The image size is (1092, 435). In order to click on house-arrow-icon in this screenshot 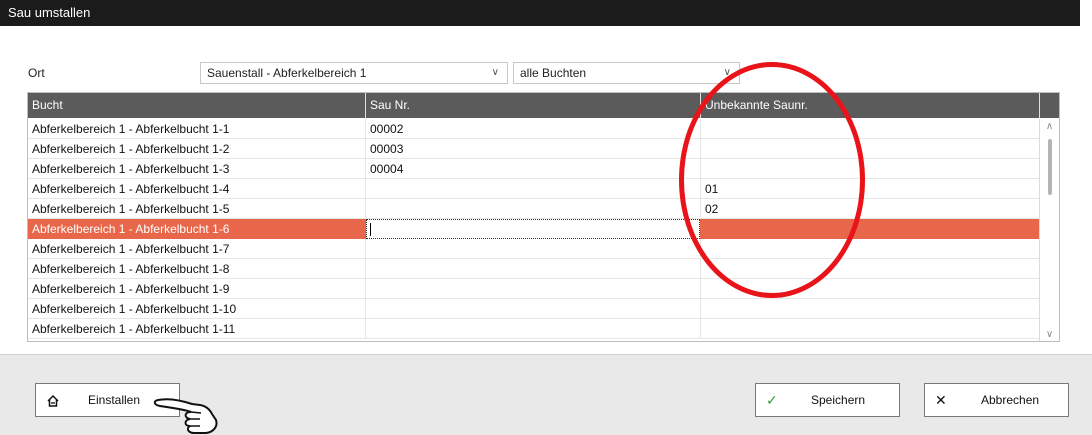, I will do `click(53, 400)`.